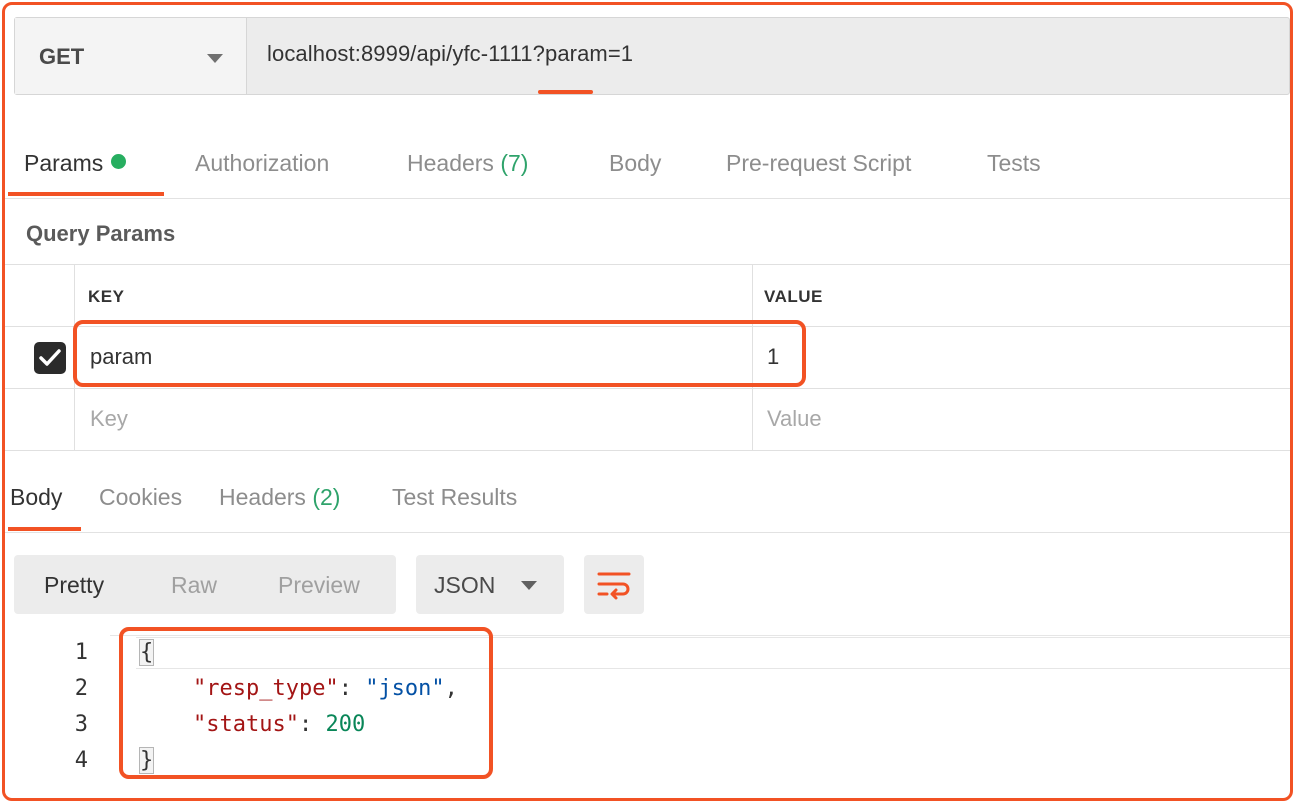 Image resolution: width=1298 pixels, height=806 pixels. I want to click on line-number: 3, so click(81, 724).